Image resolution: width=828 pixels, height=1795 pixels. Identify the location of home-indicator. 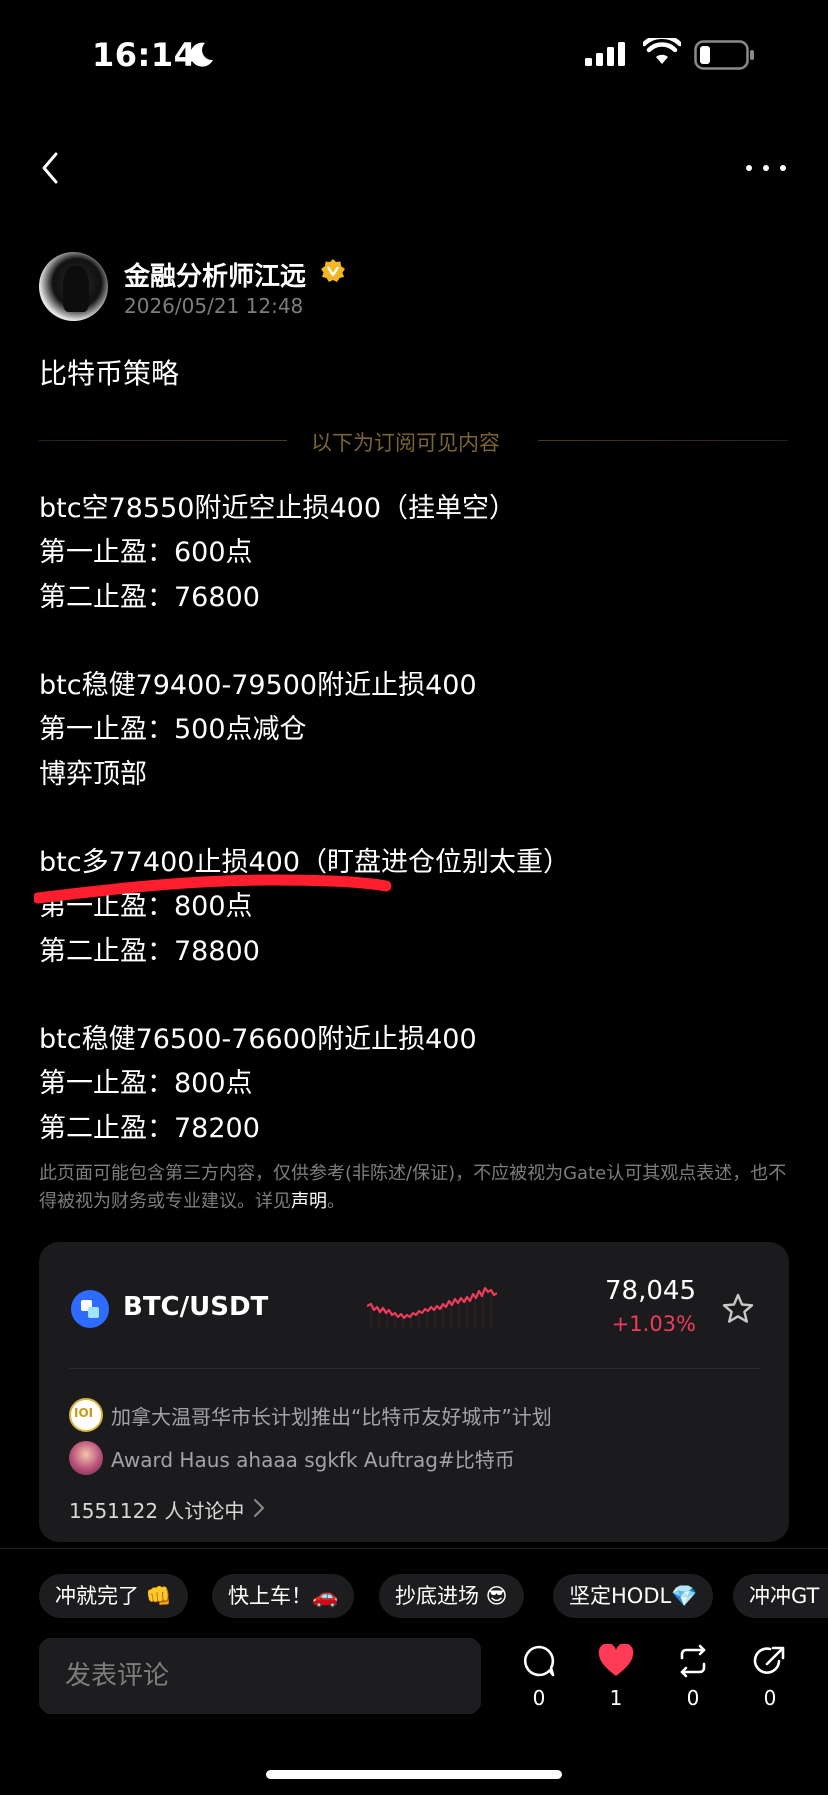
(414, 1774).